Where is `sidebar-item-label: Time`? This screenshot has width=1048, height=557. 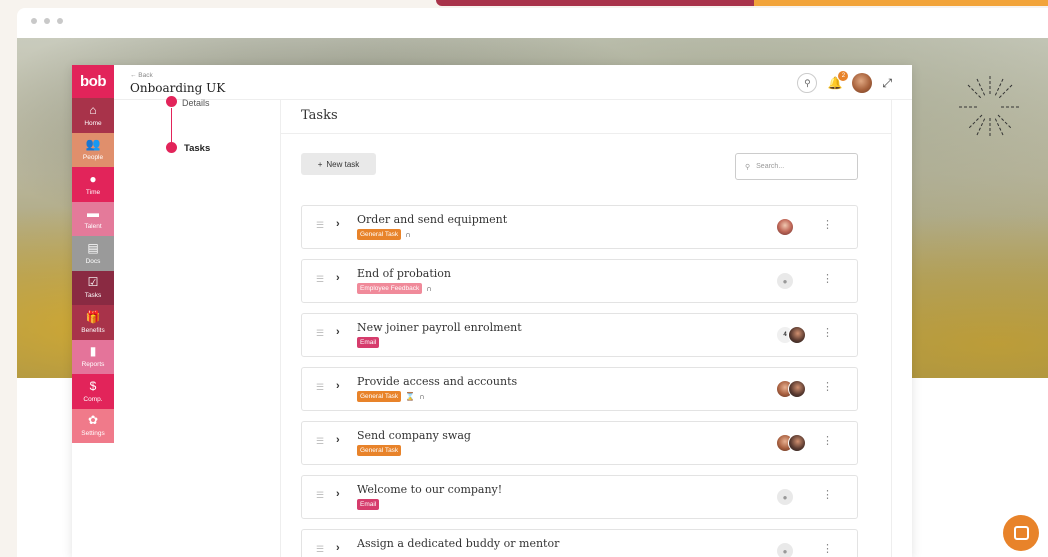
sidebar-item-label: Time is located at coordinates (93, 192).